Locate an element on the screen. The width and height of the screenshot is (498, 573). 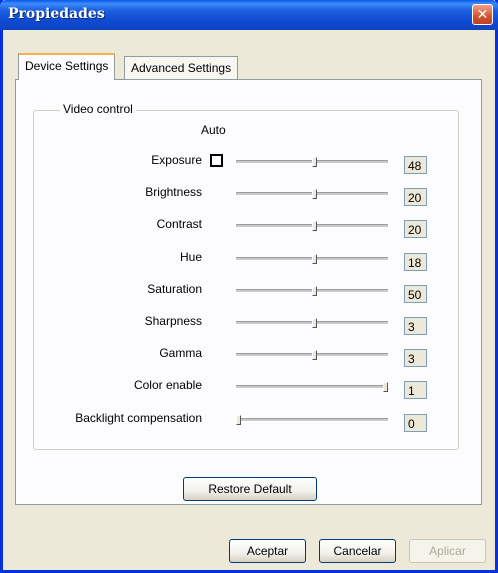
restore-default-label: Restore Default is located at coordinates (250, 489).